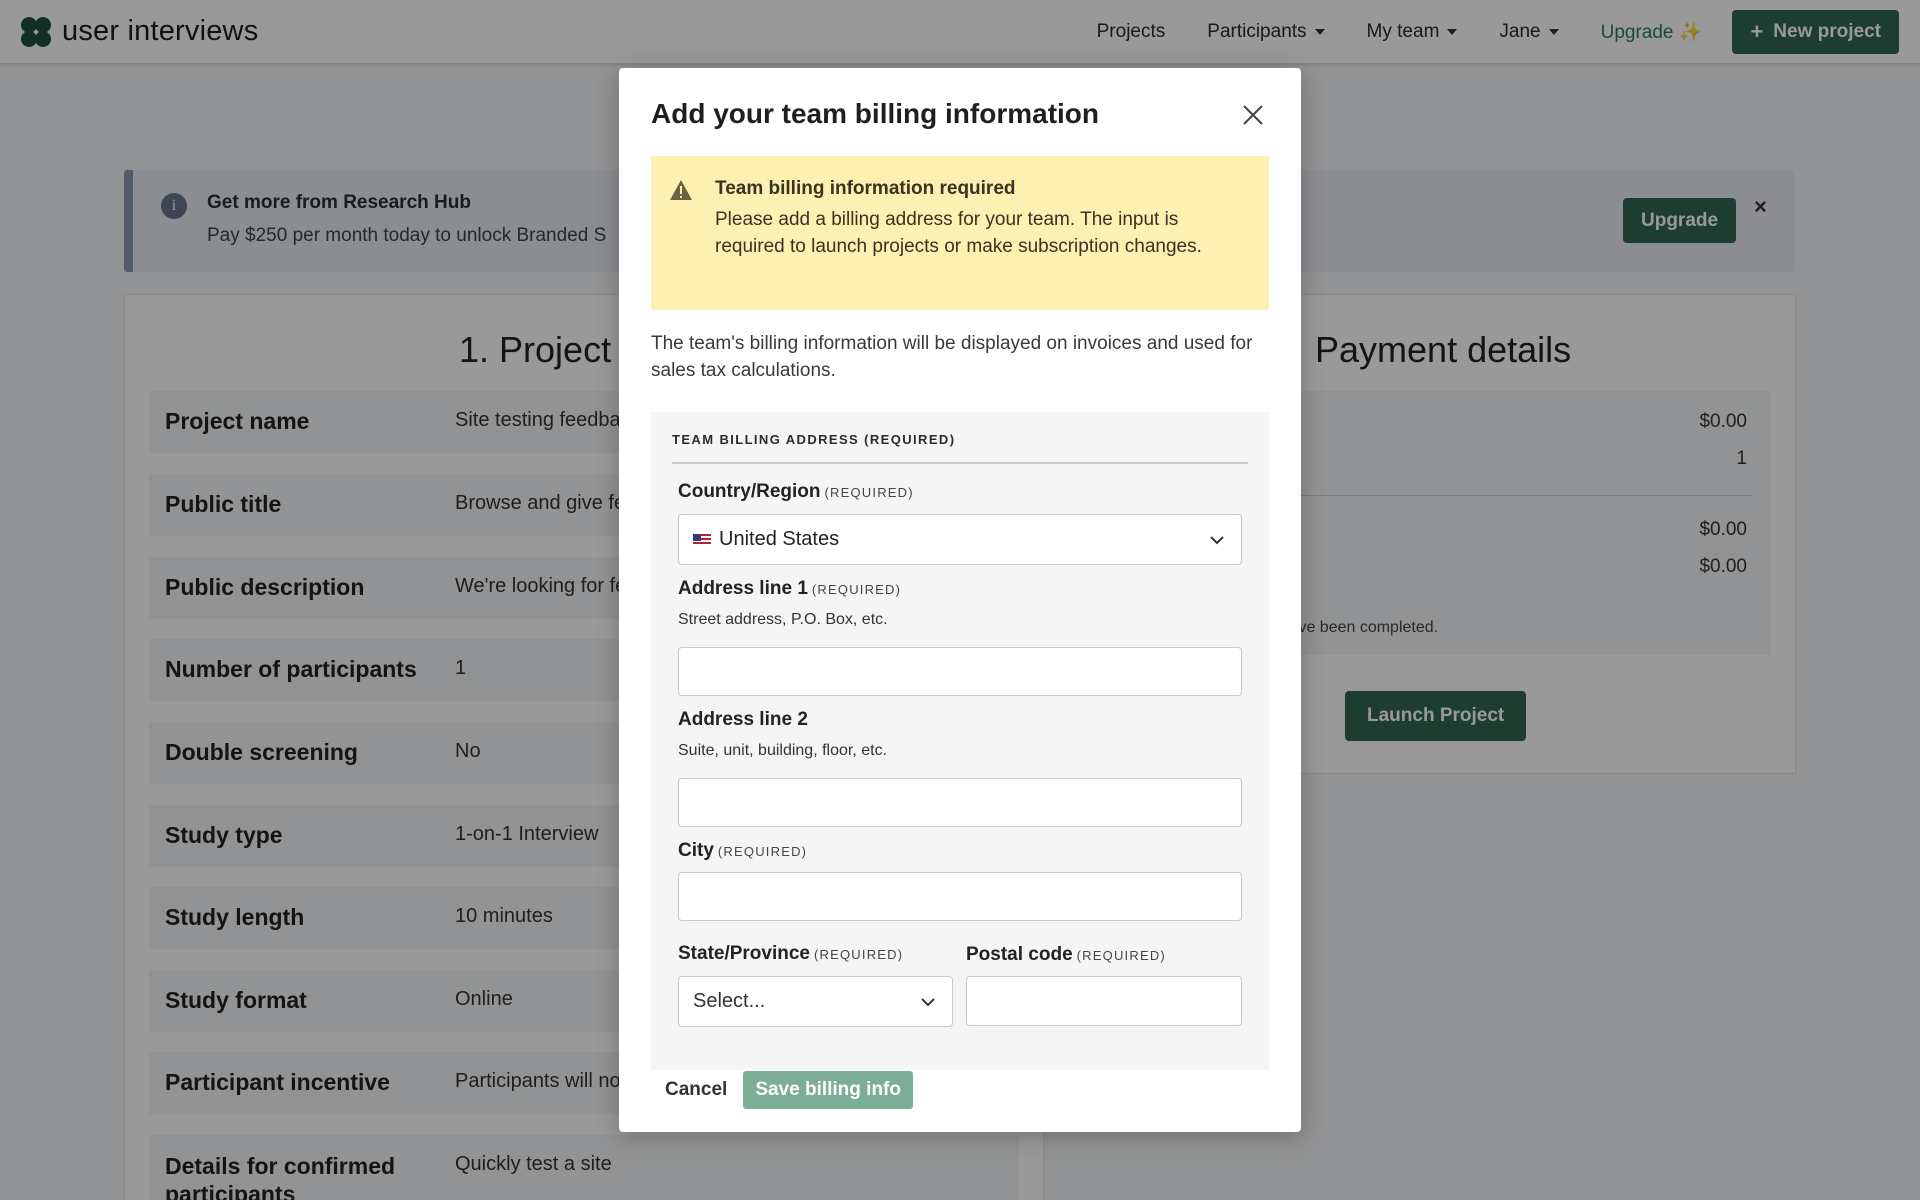 The width and height of the screenshot is (1920, 1200). I want to click on modal-title: Add your team billing information, so click(875, 113).